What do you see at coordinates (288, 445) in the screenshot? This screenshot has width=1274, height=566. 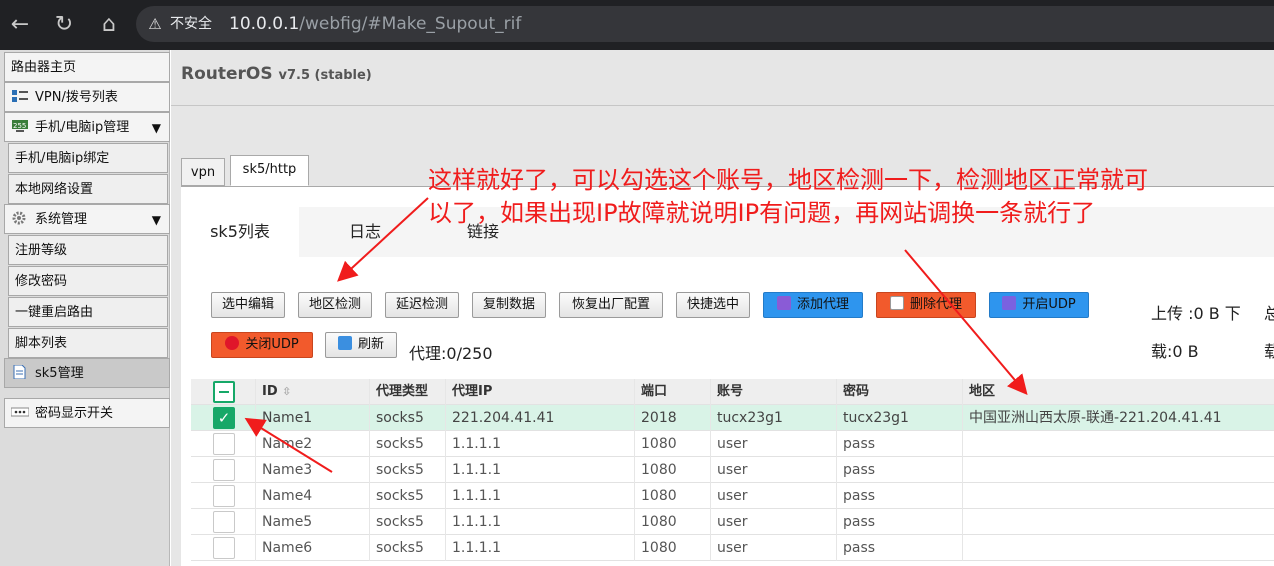 I see `arrow-to-checkbox` at bounding box center [288, 445].